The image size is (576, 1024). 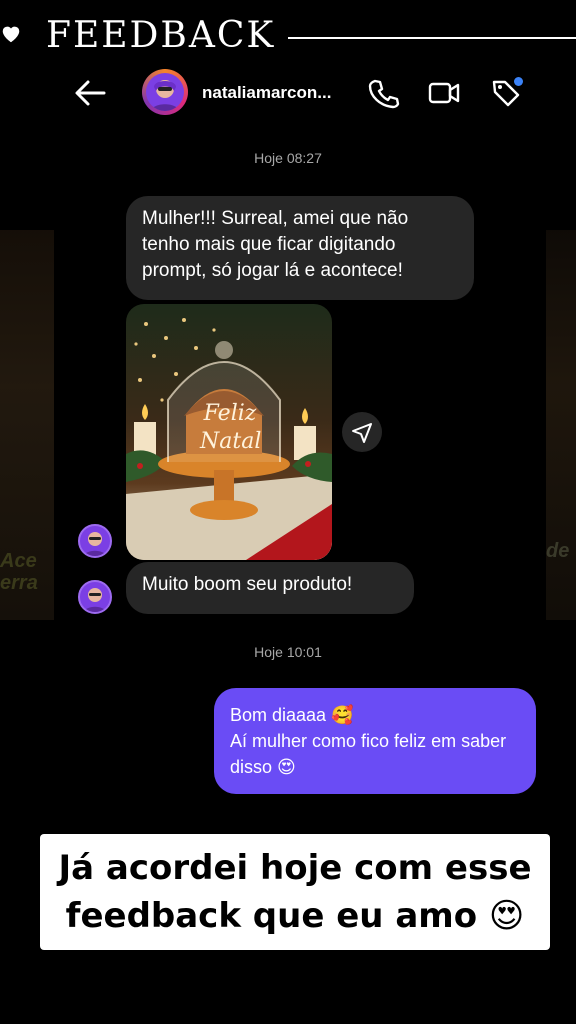 What do you see at coordinates (90, 93) in the screenshot?
I see `arrow-left-icon` at bounding box center [90, 93].